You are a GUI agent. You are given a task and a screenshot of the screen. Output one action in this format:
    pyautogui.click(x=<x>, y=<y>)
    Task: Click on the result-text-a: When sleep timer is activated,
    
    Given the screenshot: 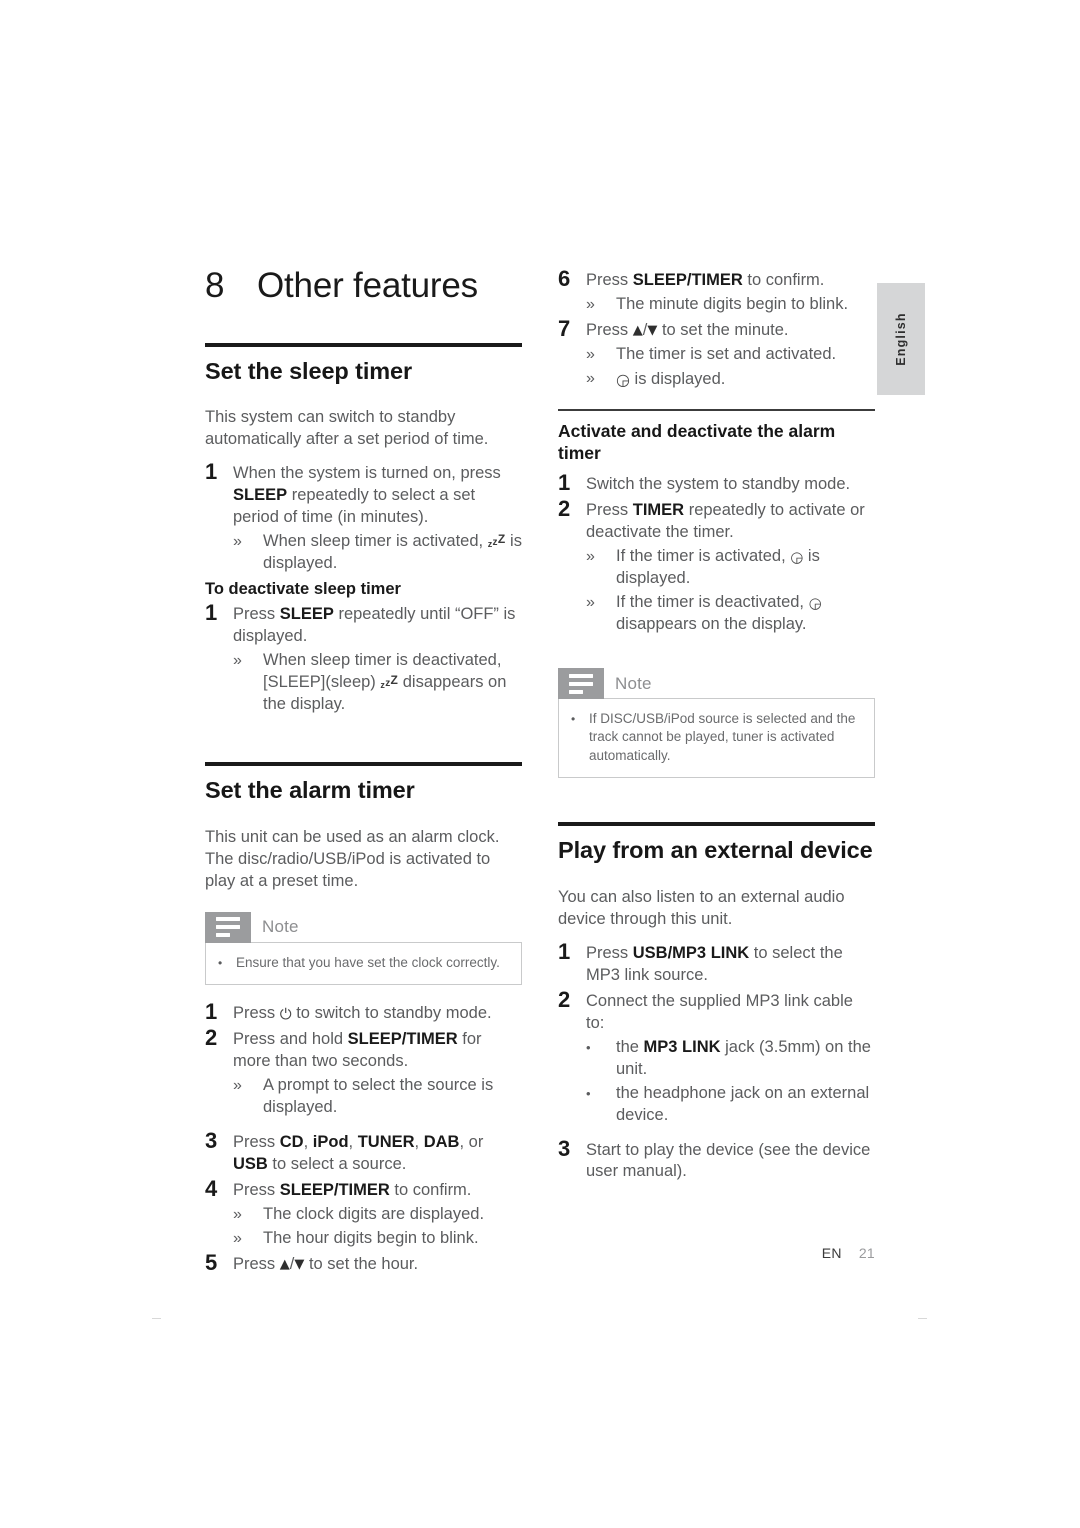 What is the action you would take?
    pyautogui.click(x=375, y=541)
    